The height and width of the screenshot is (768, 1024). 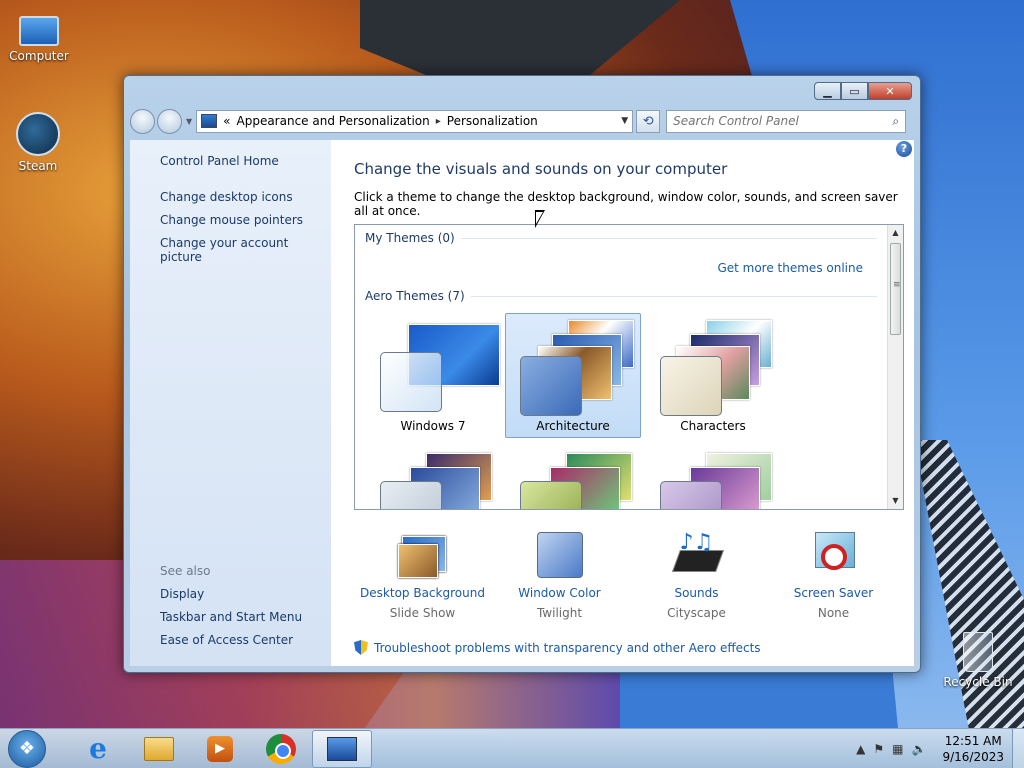 What do you see at coordinates (361, 647) in the screenshot?
I see `shield-icon` at bounding box center [361, 647].